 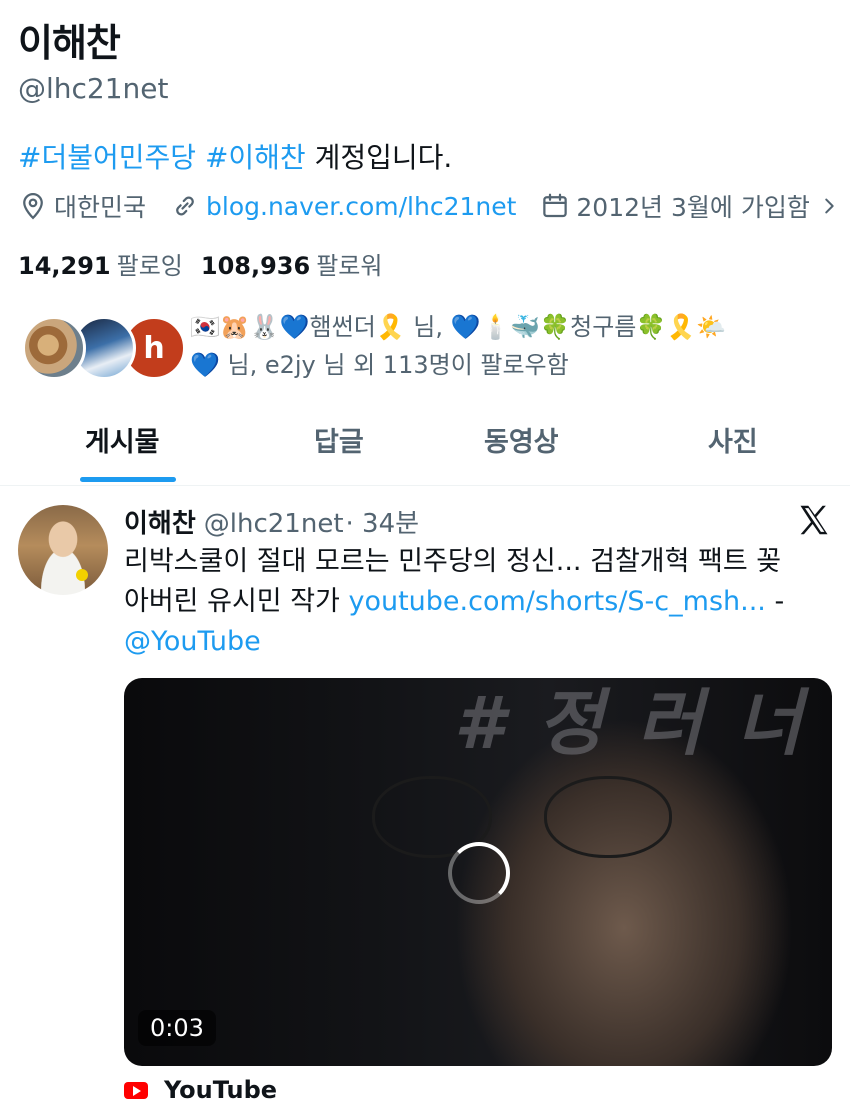 I want to click on media-source-label: YouTube, so click(x=221, y=1090).